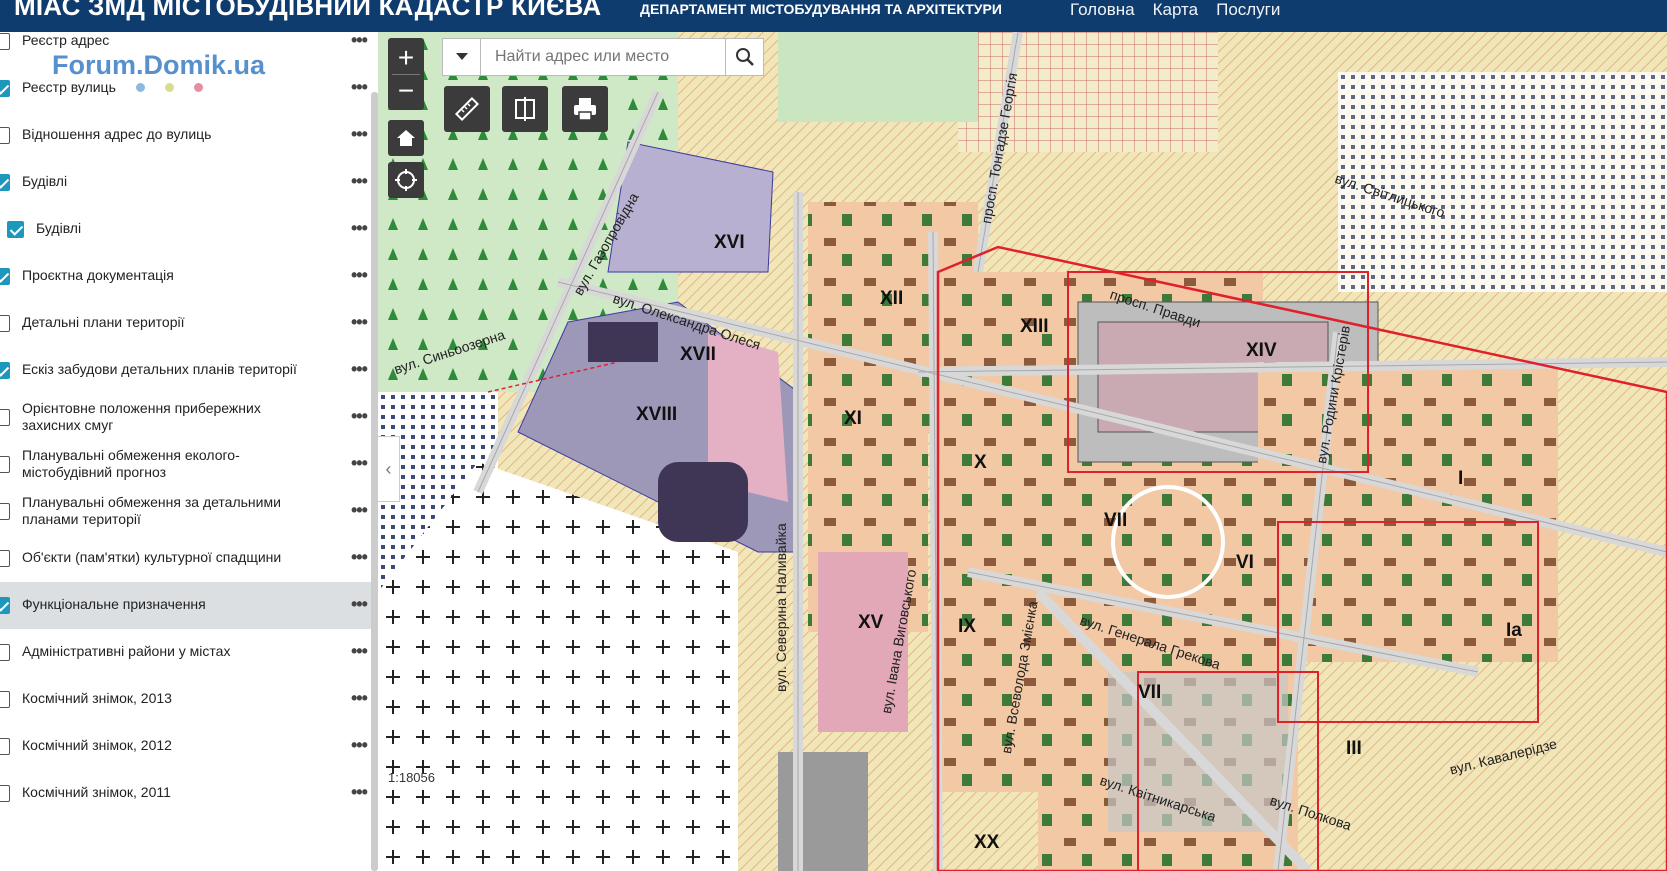 This screenshot has width=1667, height=871. What do you see at coordinates (698, 354) in the screenshot?
I see `district-label: XVII` at bounding box center [698, 354].